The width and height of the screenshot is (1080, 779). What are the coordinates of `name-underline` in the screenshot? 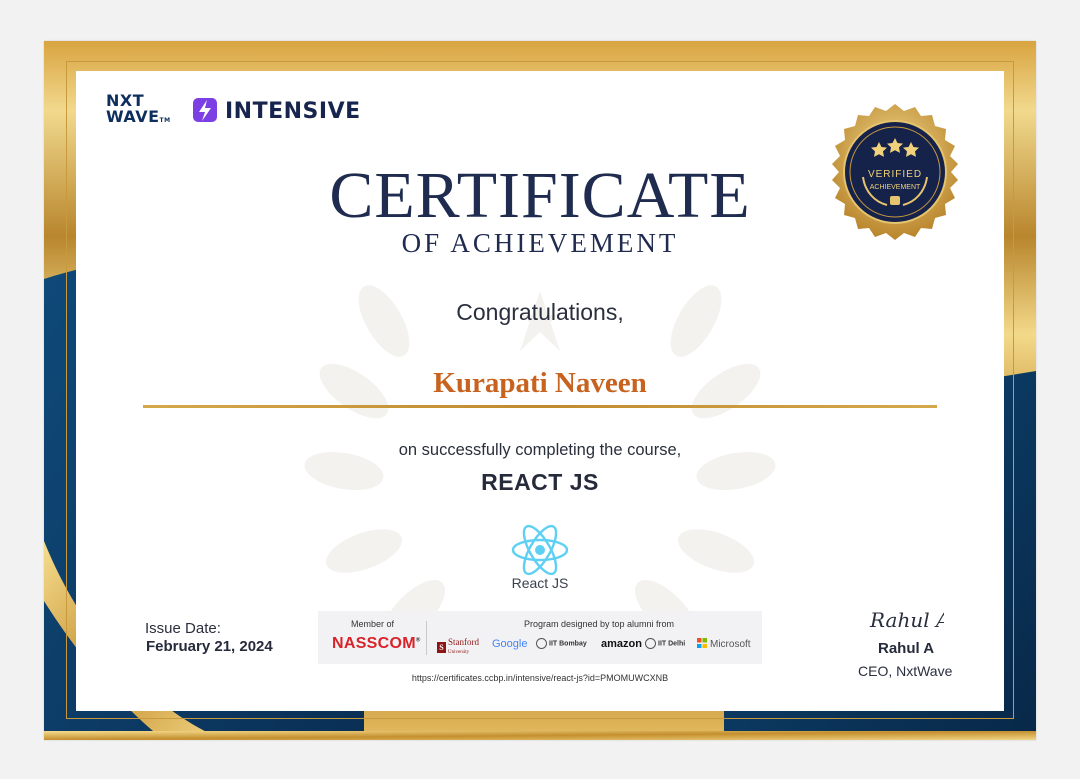 It's located at (540, 406).